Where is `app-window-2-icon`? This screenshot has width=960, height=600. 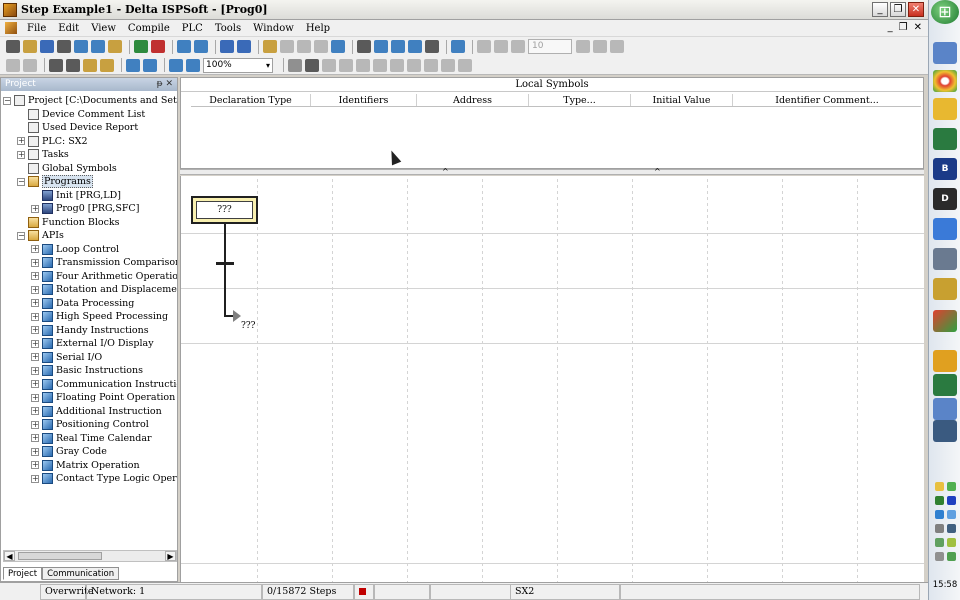 app-window-2-icon is located at coordinates (945, 385).